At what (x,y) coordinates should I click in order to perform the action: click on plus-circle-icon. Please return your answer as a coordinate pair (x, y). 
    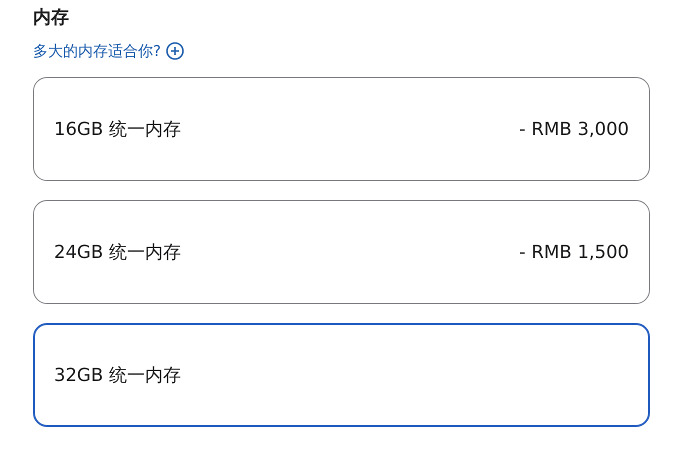
    Looking at the image, I should click on (175, 51).